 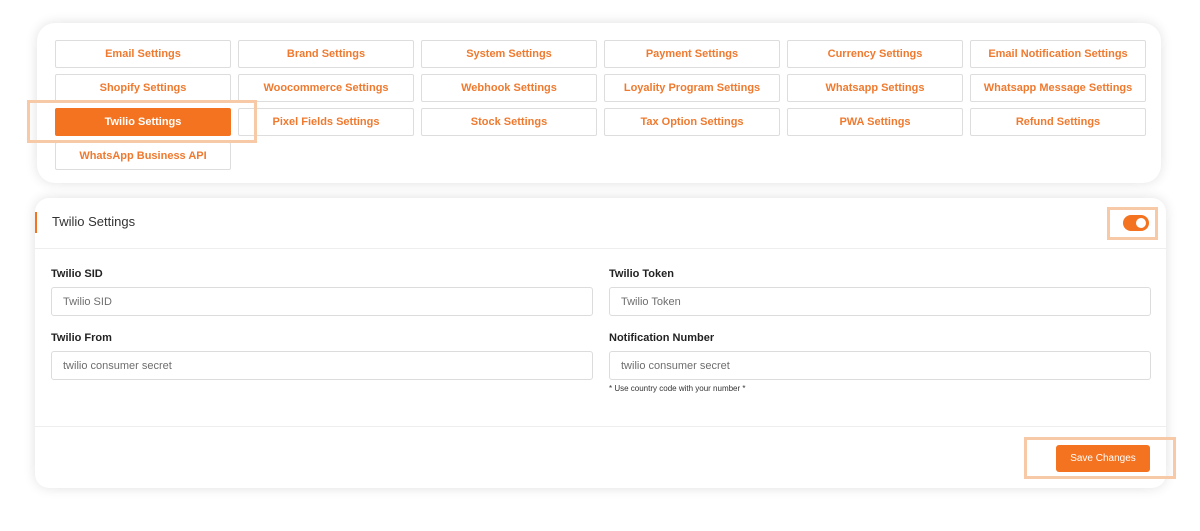 I want to click on tab-brand-settings: Brand Settings, so click(x=326, y=54).